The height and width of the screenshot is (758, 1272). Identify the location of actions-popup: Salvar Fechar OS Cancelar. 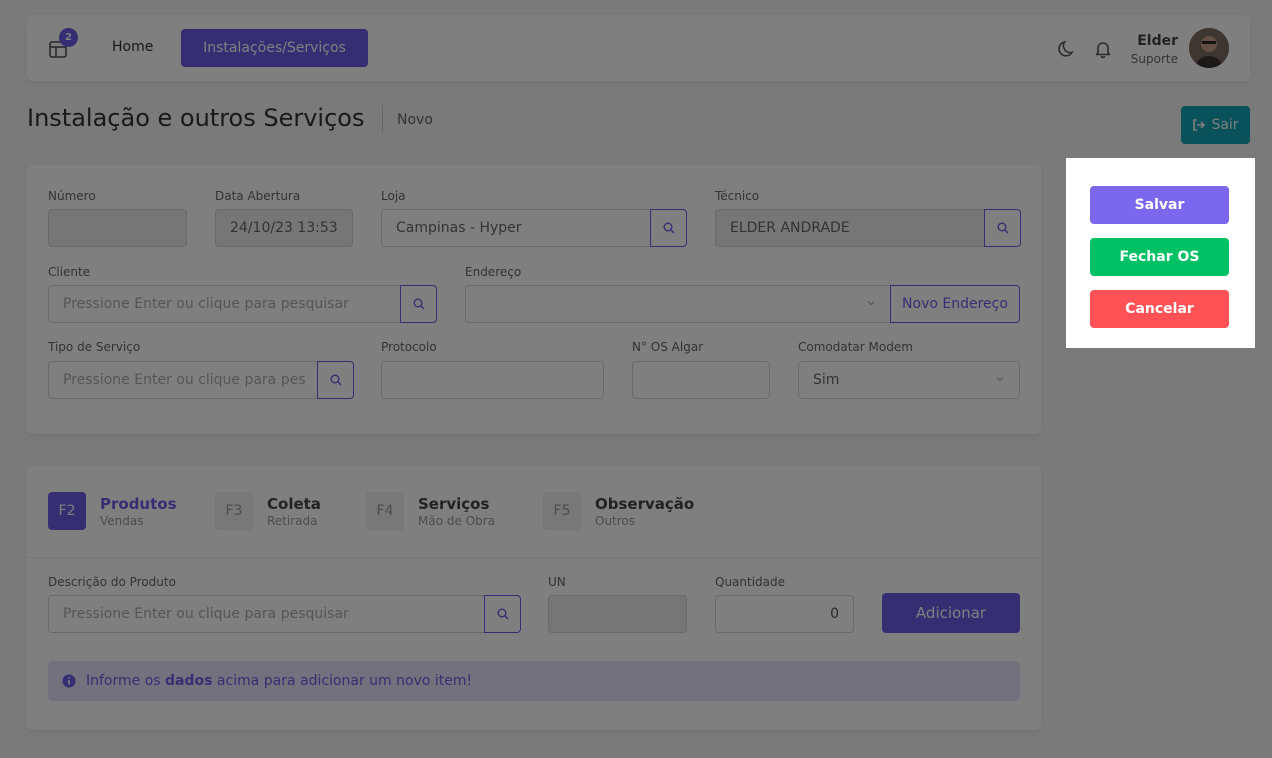
(1160, 253).